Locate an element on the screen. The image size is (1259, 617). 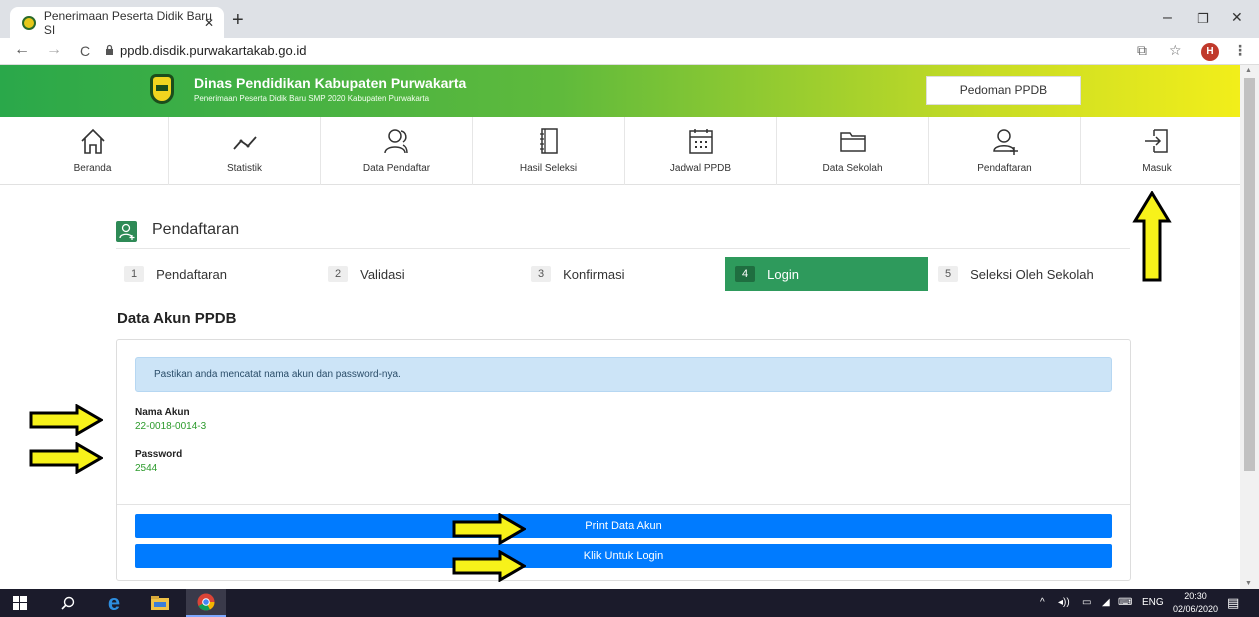
browser-tab: Penerimaan Peserta Didik Baru SI ✕ is located at coordinates (117, 22).